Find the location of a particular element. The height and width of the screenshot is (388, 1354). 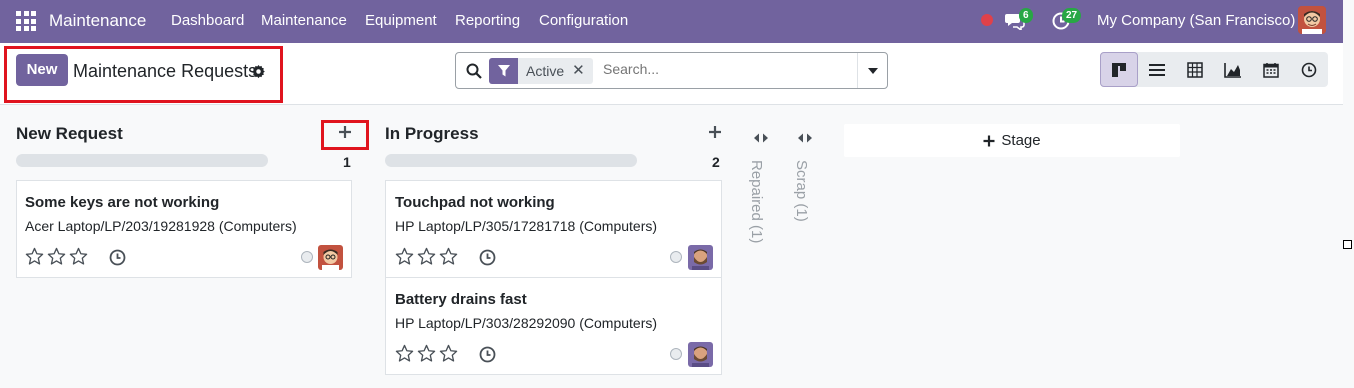

column-count: 2 is located at coordinates (716, 162).